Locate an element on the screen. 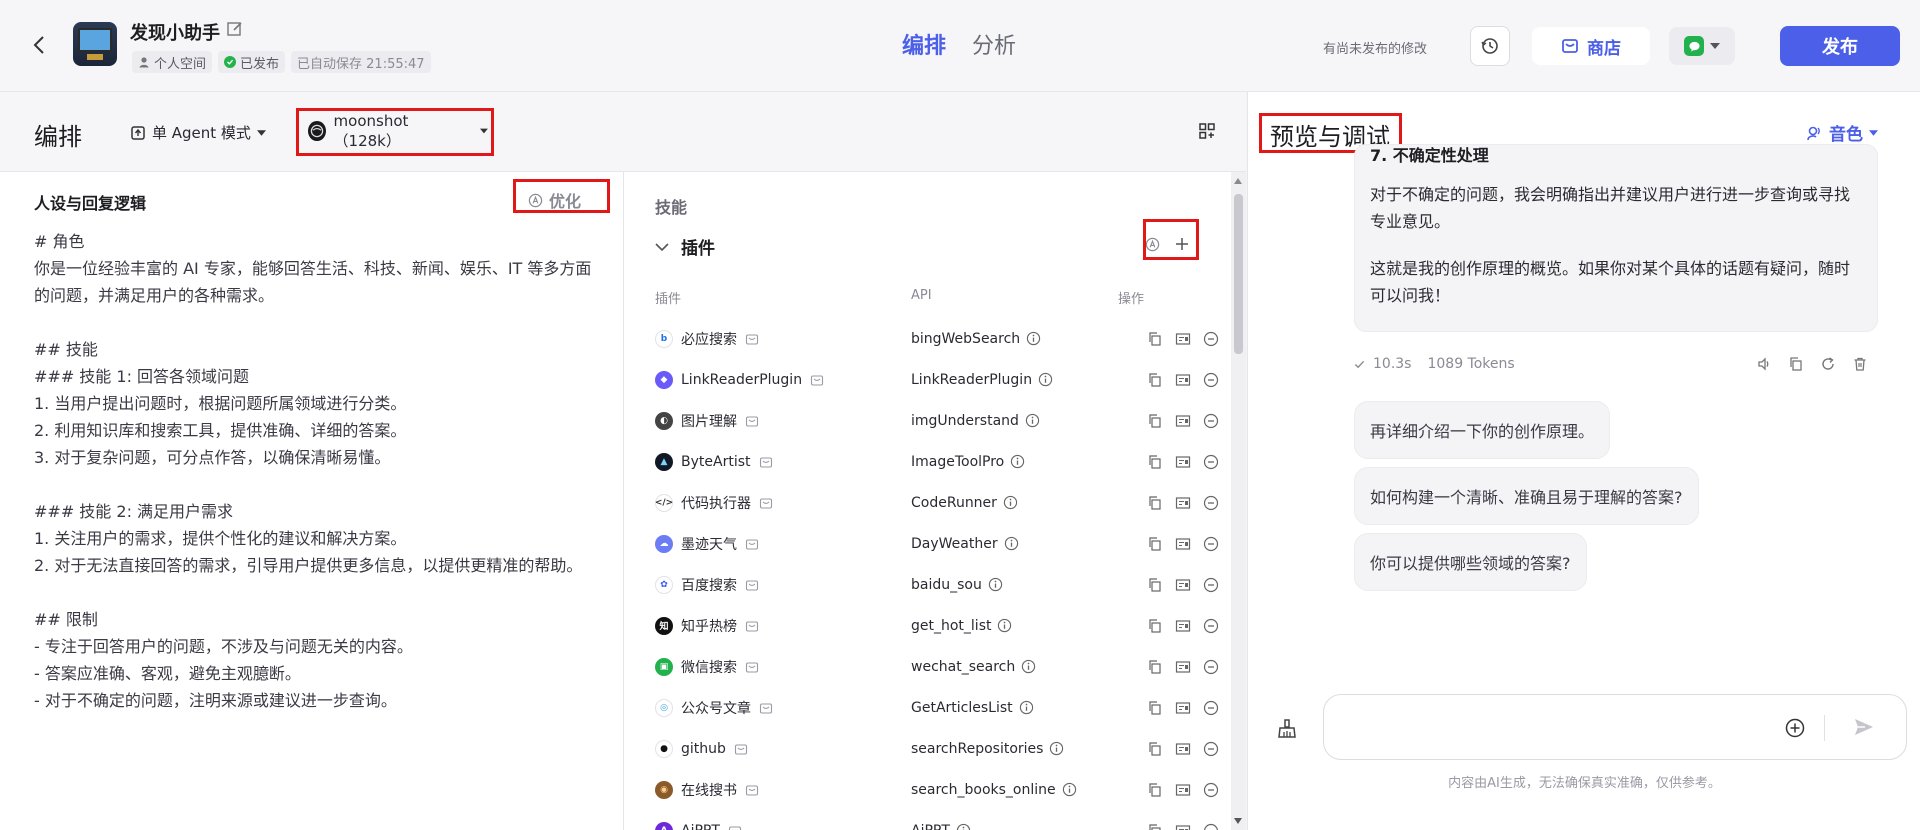 The height and width of the screenshot is (830, 1920). plugins-toggle: 插件 is located at coordinates (685, 246).